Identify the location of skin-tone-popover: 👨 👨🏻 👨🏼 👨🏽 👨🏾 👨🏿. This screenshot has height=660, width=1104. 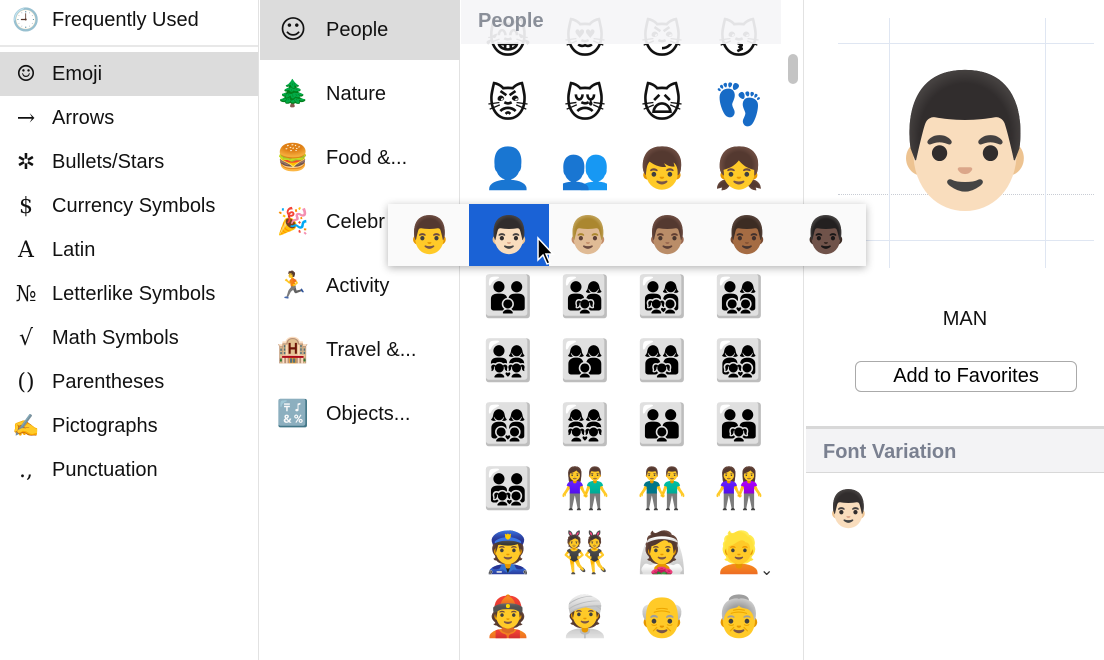
(627, 235).